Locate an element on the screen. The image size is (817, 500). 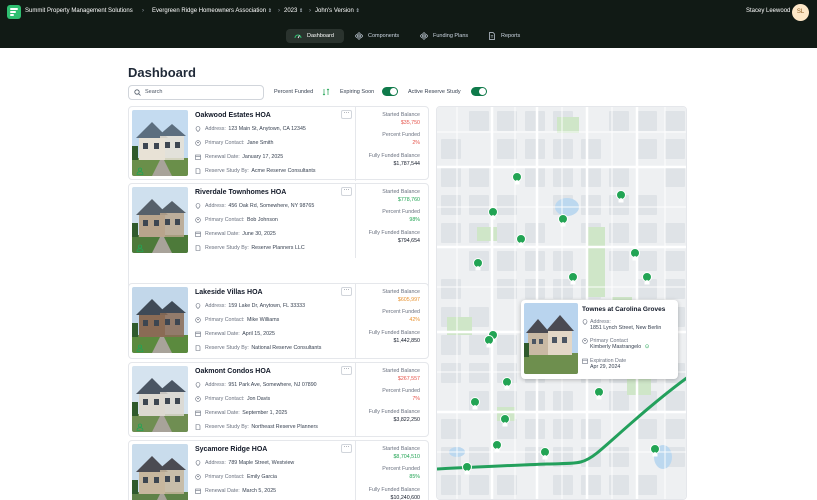
started-balance-value: $605,997 is located at coordinates (408, 300).